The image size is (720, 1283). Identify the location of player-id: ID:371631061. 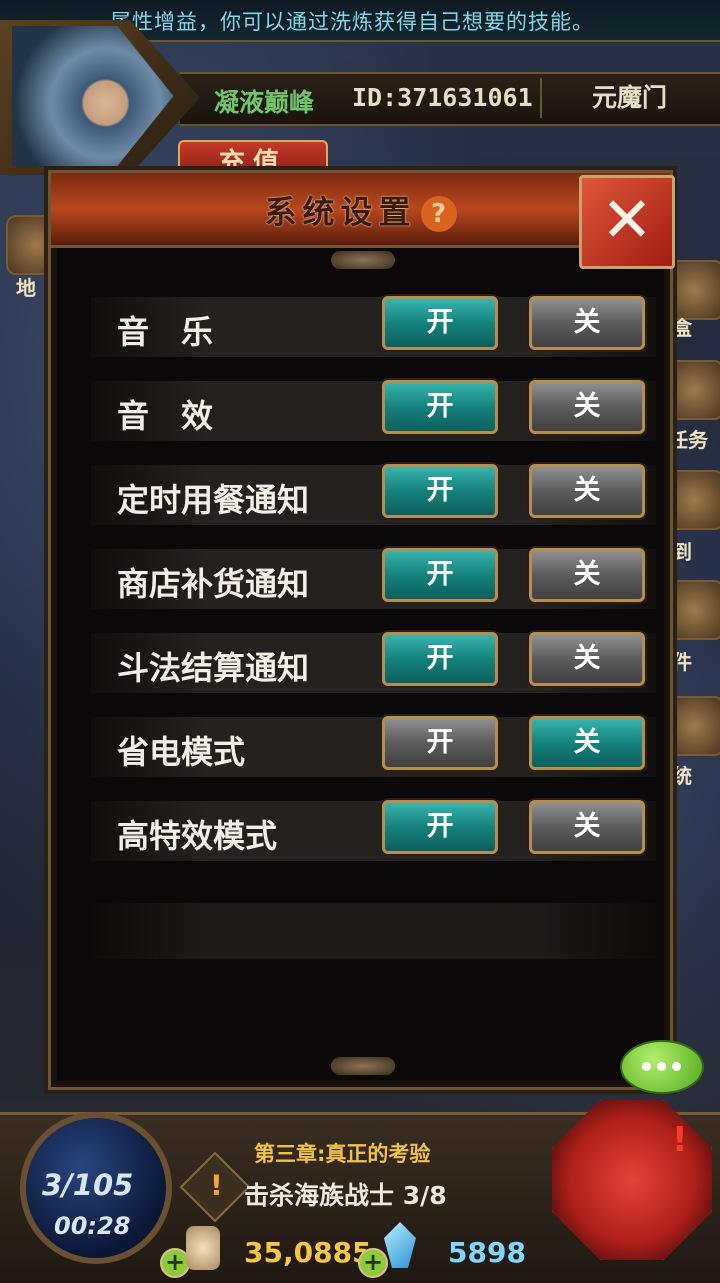
(442, 97).